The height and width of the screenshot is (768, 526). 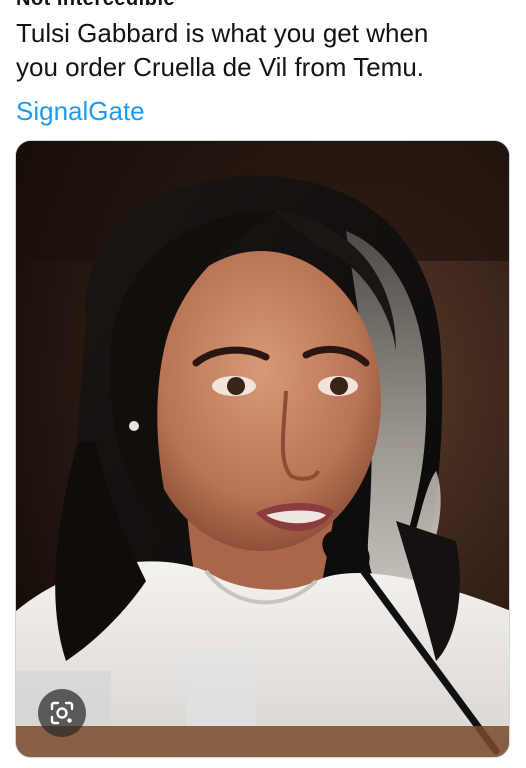 I want to click on visual-search-icon, so click(x=62, y=713).